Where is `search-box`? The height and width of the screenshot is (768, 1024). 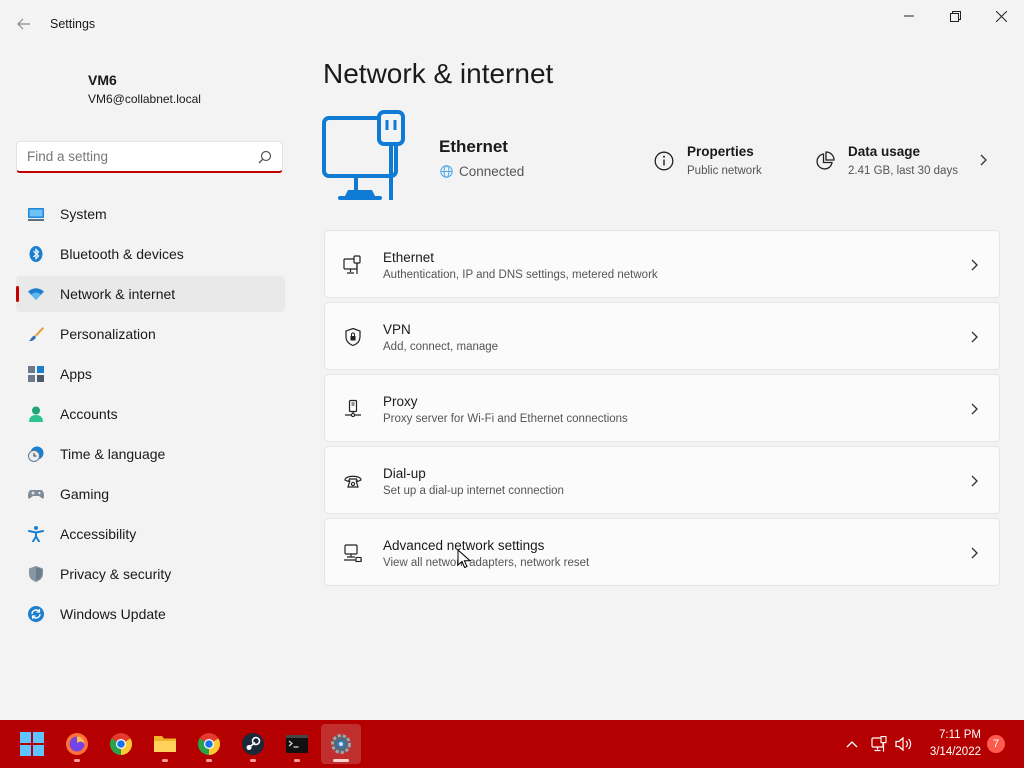
search-box is located at coordinates (149, 157).